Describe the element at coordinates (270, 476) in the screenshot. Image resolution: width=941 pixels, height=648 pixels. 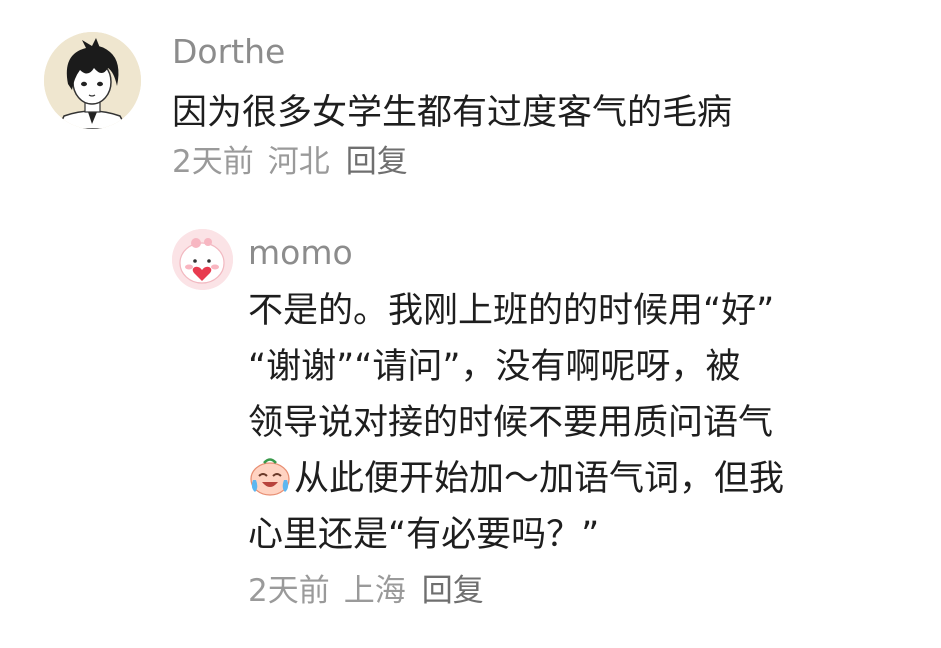
I see `crying-laughing-emoji-icon` at that location.